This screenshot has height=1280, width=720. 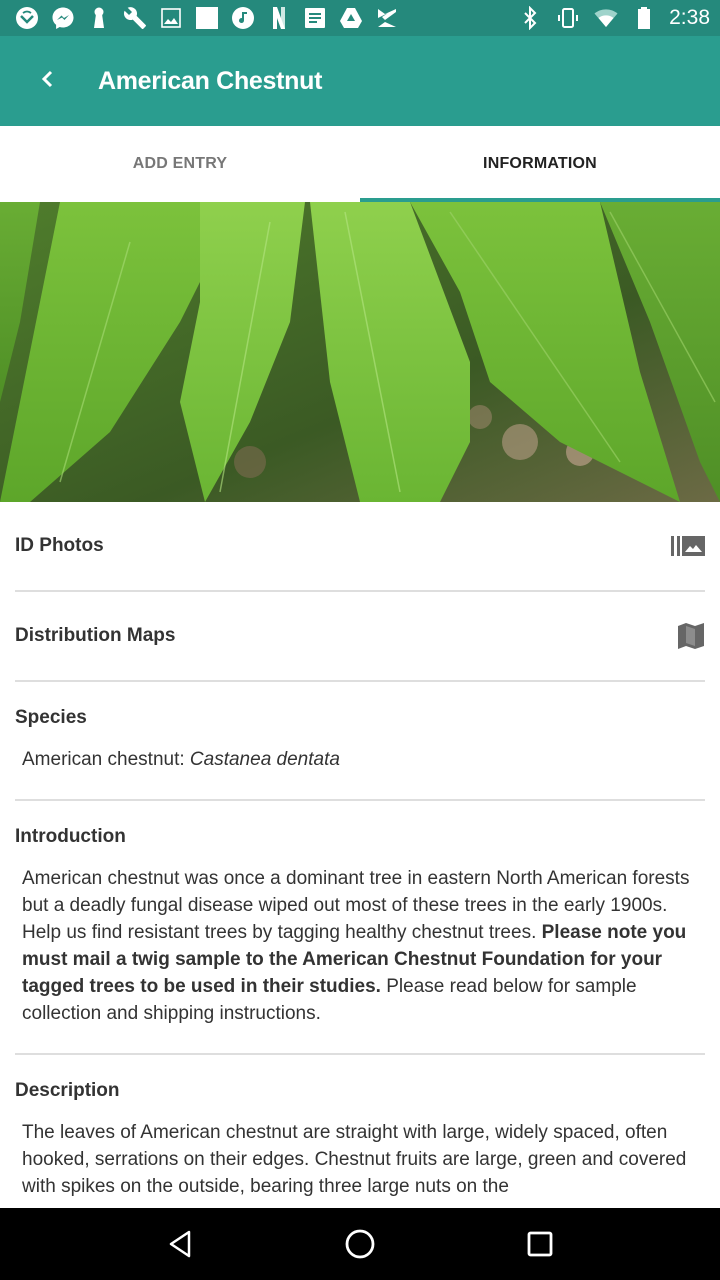 I want to click on nav-recents-button, so click(x=540, y=1244).